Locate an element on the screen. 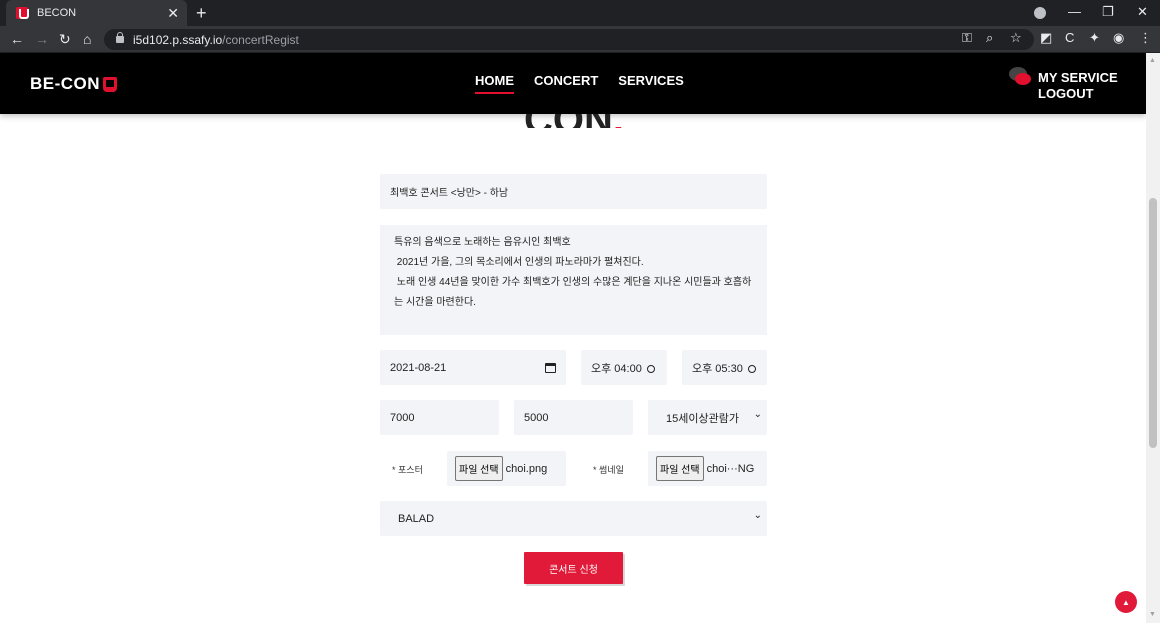 Image resolution: width=1160 pixels, height=623 pixels. extension-c-icon: C is located at coordinates (1069, 37).